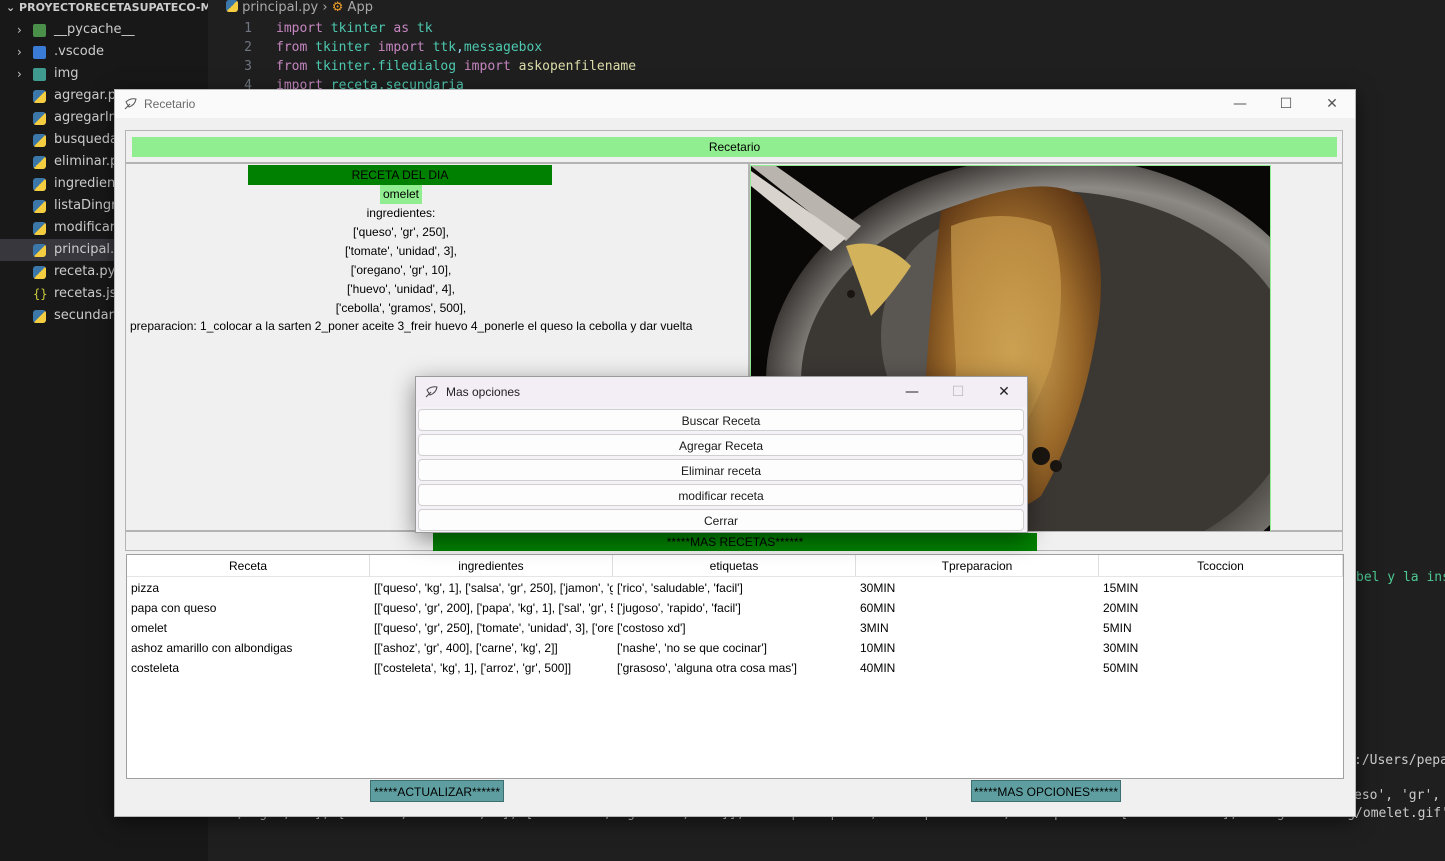 This screenshot has width=1445, height=861. I want to click on line-number: 2, so click(248, 47).